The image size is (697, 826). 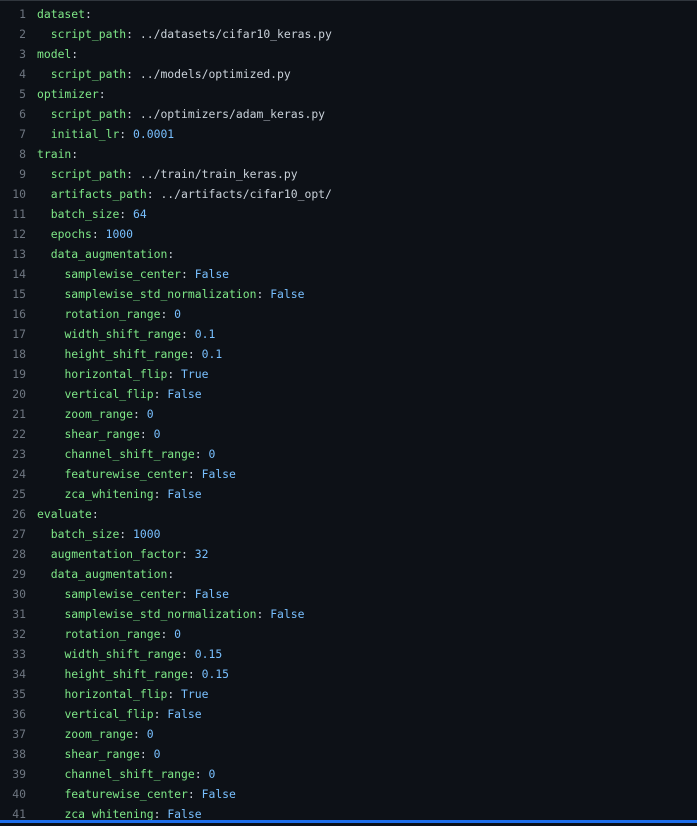 What do you see at coordinates (147, 534) in the screenshot?
I see `yaml-value: 1000` at bounding box center [147, 534].